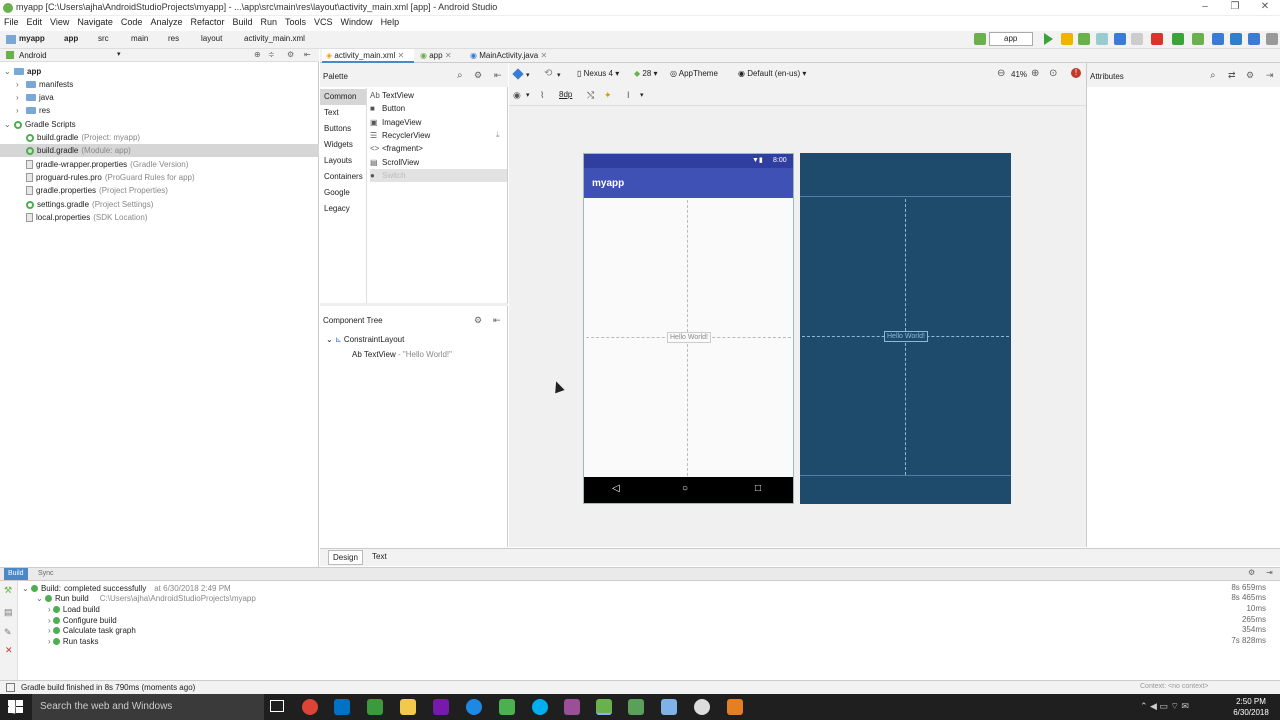 The image size is (1280, 720). What do you see at coordinates (46, 574) in the screenshot?
I see `tab-sync: Sync` at bounding box center [46, 574].